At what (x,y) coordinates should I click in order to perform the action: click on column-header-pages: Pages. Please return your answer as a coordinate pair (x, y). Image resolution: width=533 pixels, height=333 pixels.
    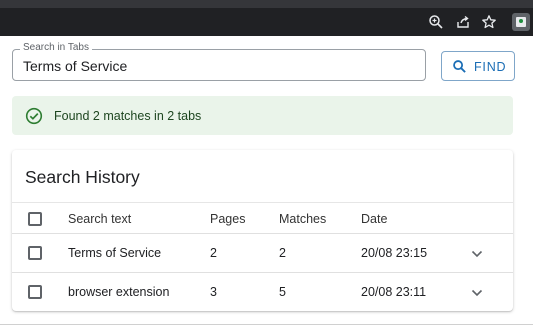
    Looking at the image, I should click on (228, 219).